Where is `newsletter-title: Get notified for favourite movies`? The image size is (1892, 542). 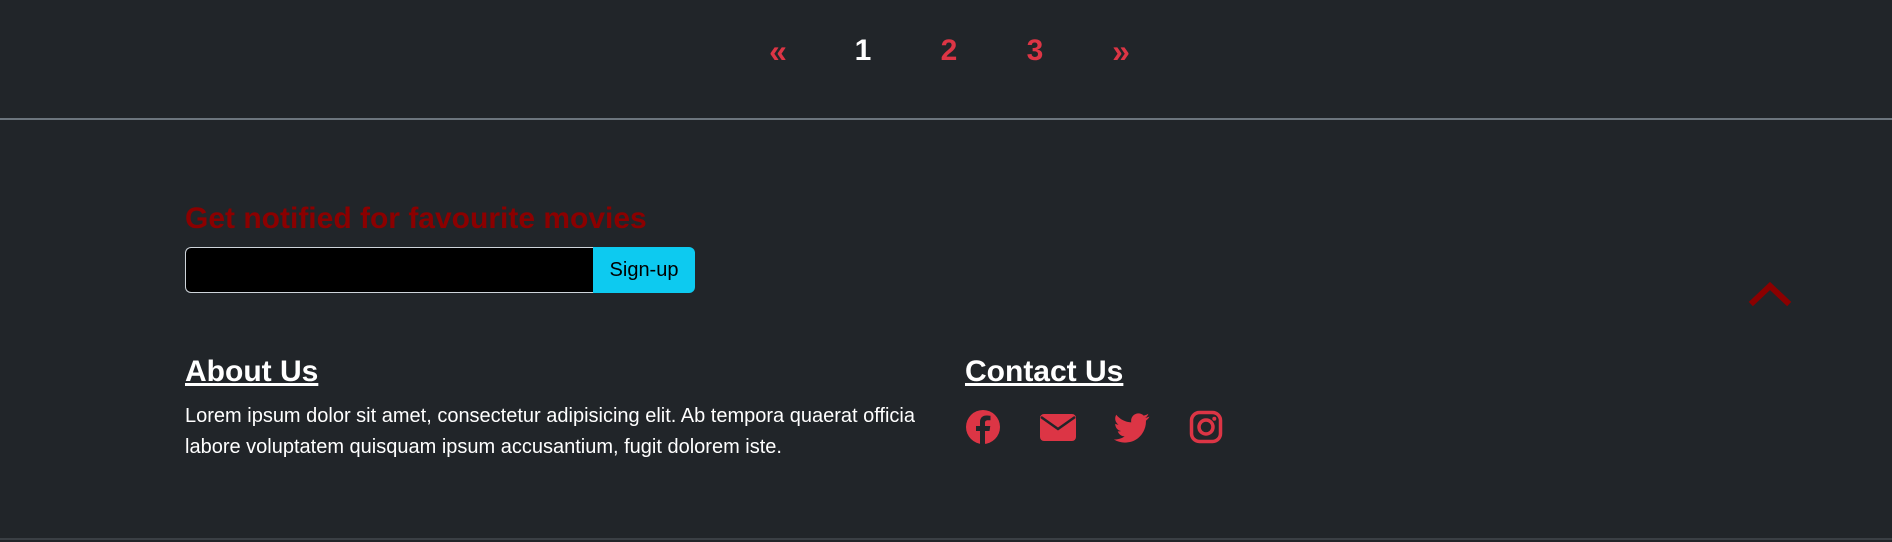 newsletter-title: Get notified for favourite movies is located at coordinates (416, 218).